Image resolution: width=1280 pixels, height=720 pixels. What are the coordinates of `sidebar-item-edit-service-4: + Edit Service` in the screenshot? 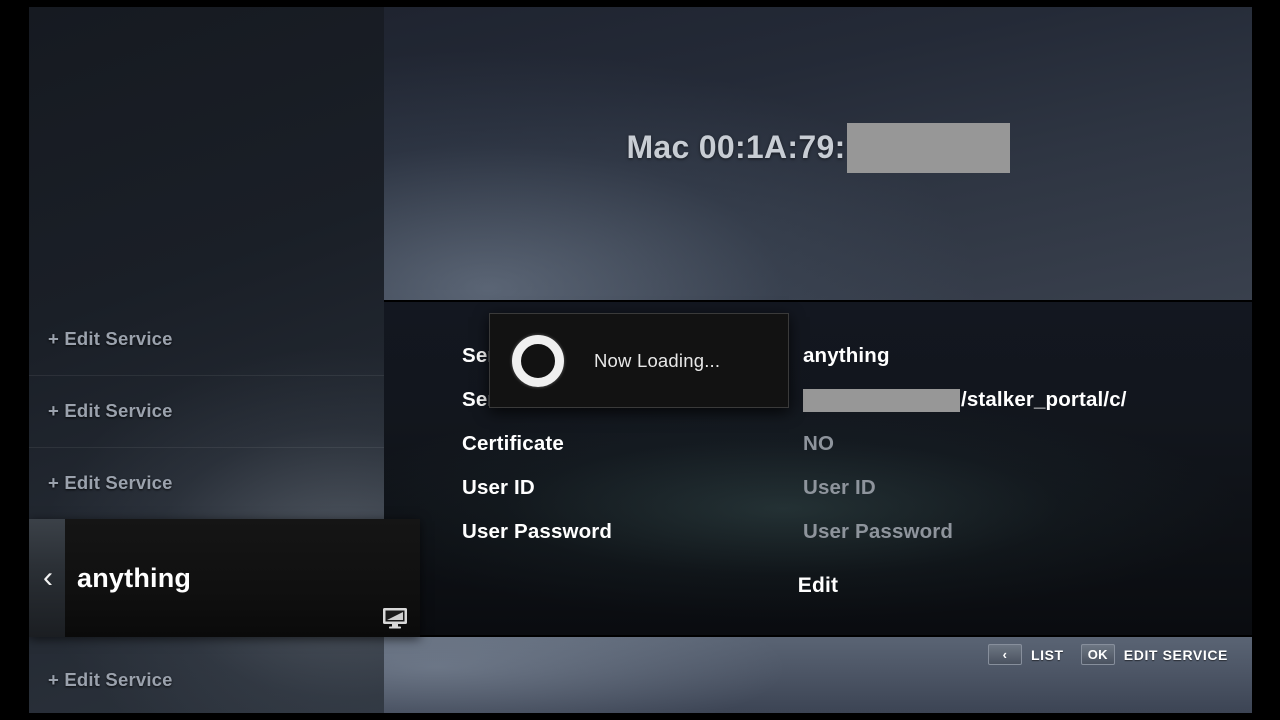 It's located at (206, 680).